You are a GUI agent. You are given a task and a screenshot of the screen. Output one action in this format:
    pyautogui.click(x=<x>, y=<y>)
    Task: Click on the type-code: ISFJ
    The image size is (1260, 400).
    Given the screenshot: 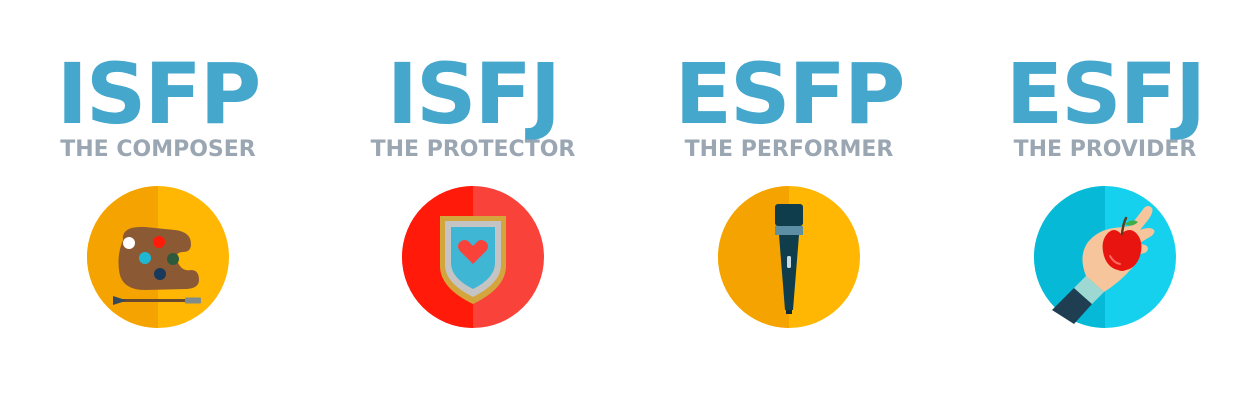 What is the action you would take?
    pyautogui.click(x=473, y=94)
    